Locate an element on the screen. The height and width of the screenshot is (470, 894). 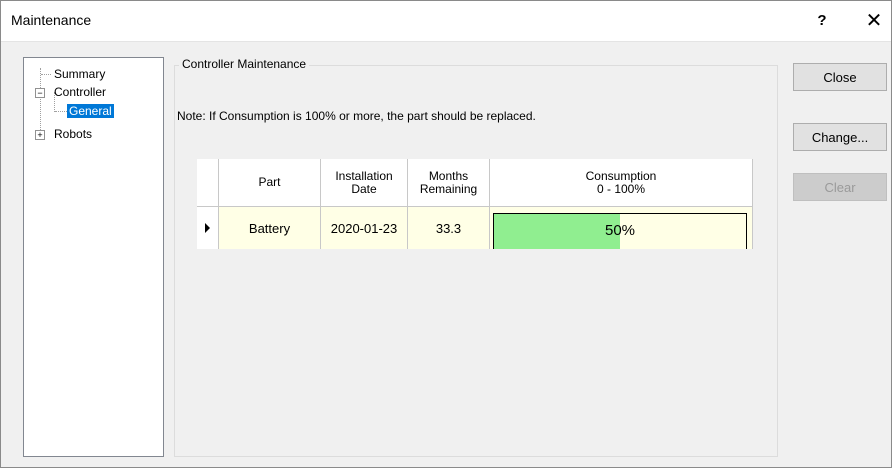
expand-icon: + is located at coordinates (40, 135).